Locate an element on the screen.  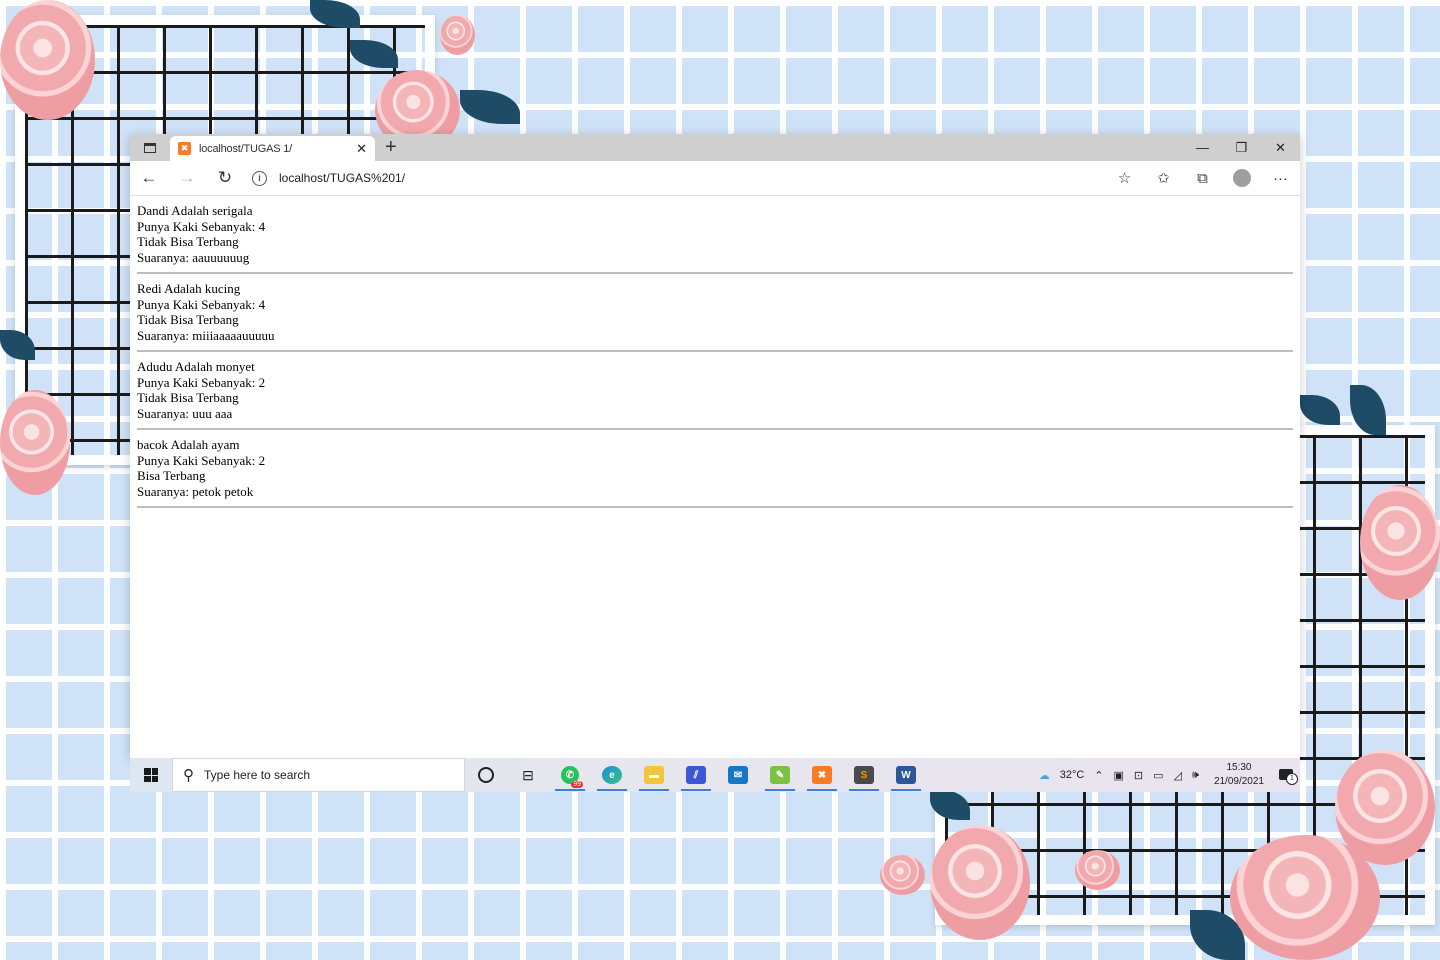
search-placeholder: Type here to search is located at coordinates (257, 775).